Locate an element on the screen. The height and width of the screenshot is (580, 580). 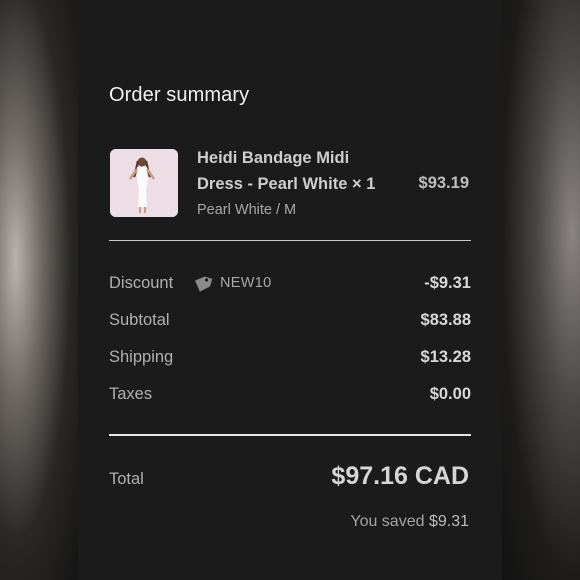
taxes-value: $0.00 is located at coordinates (450, 394).